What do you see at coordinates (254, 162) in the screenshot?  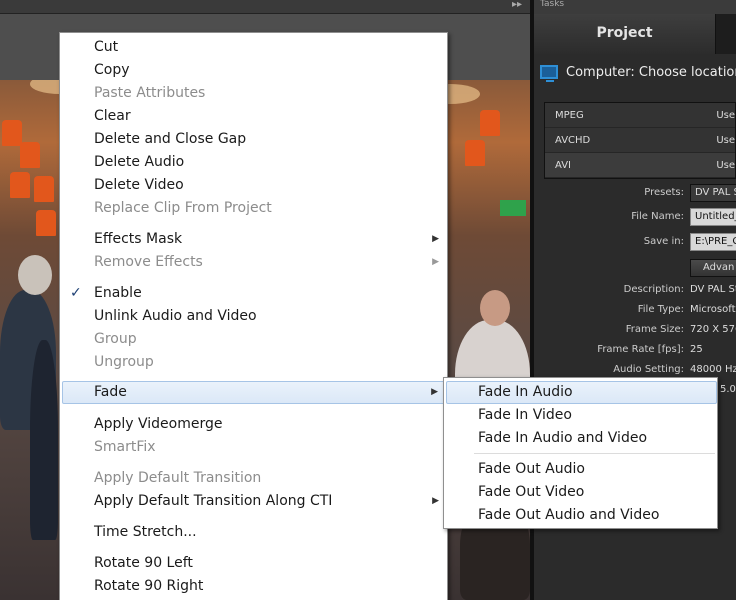 I see `menu-item-delete-audio: Delete Audio` at bounding box center [254, 162].